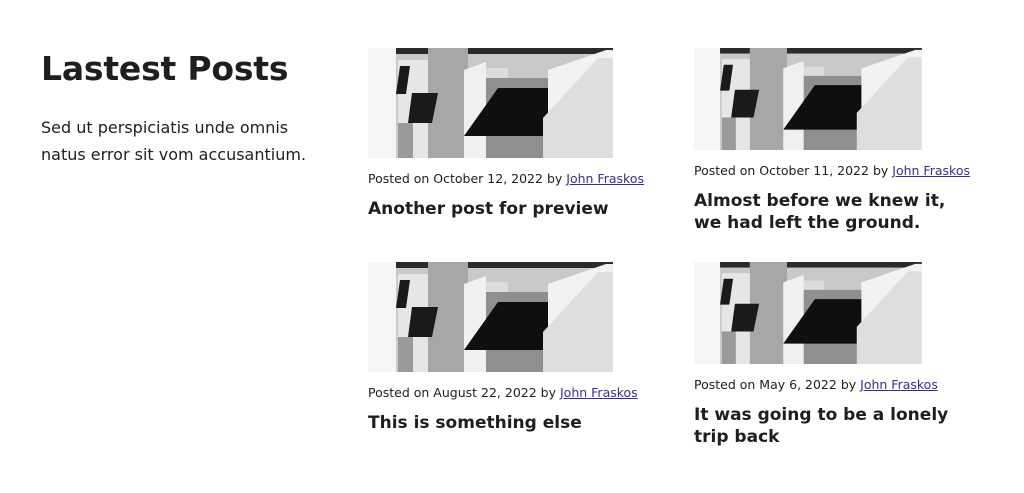  I want to click on post-title: Another post for preview, so click(518, 209).